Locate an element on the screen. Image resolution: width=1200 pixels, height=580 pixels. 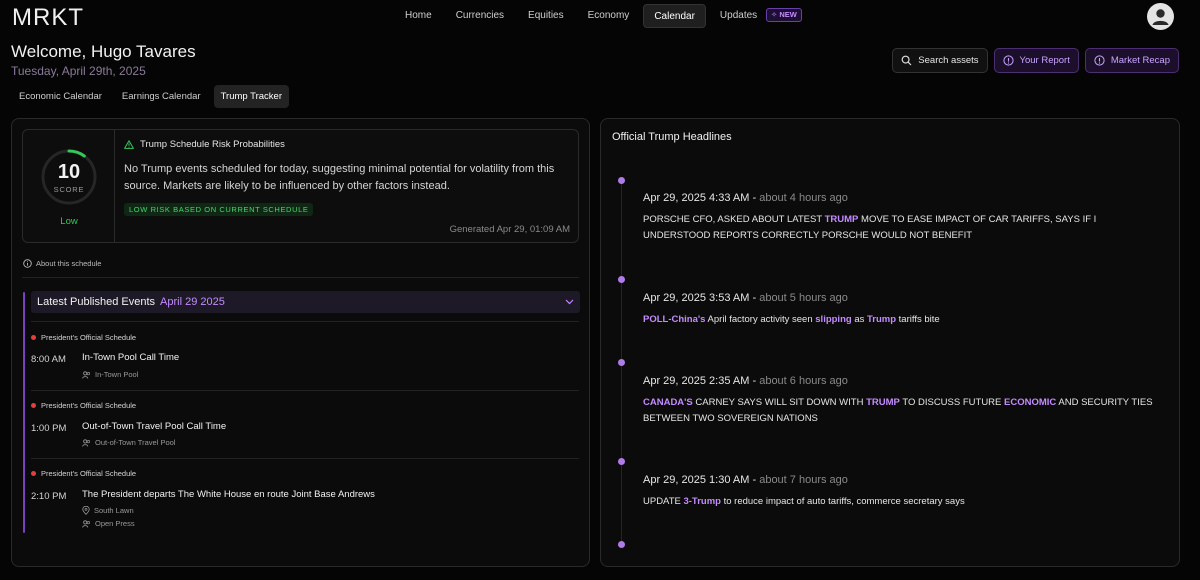
chevron-down-icon is located at coordinates (569, 302).